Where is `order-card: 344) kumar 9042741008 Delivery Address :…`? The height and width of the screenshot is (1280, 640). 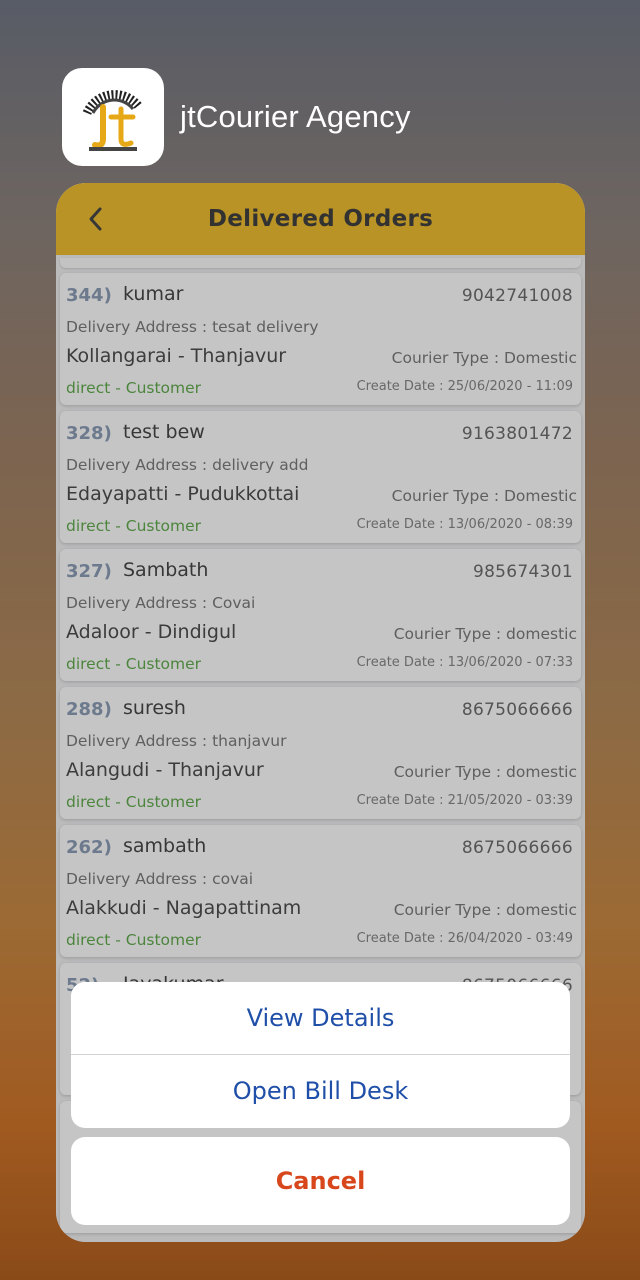 order-card: 344) kumar 9042741008 Delivery Address :… is located at coordinates (320, 339).